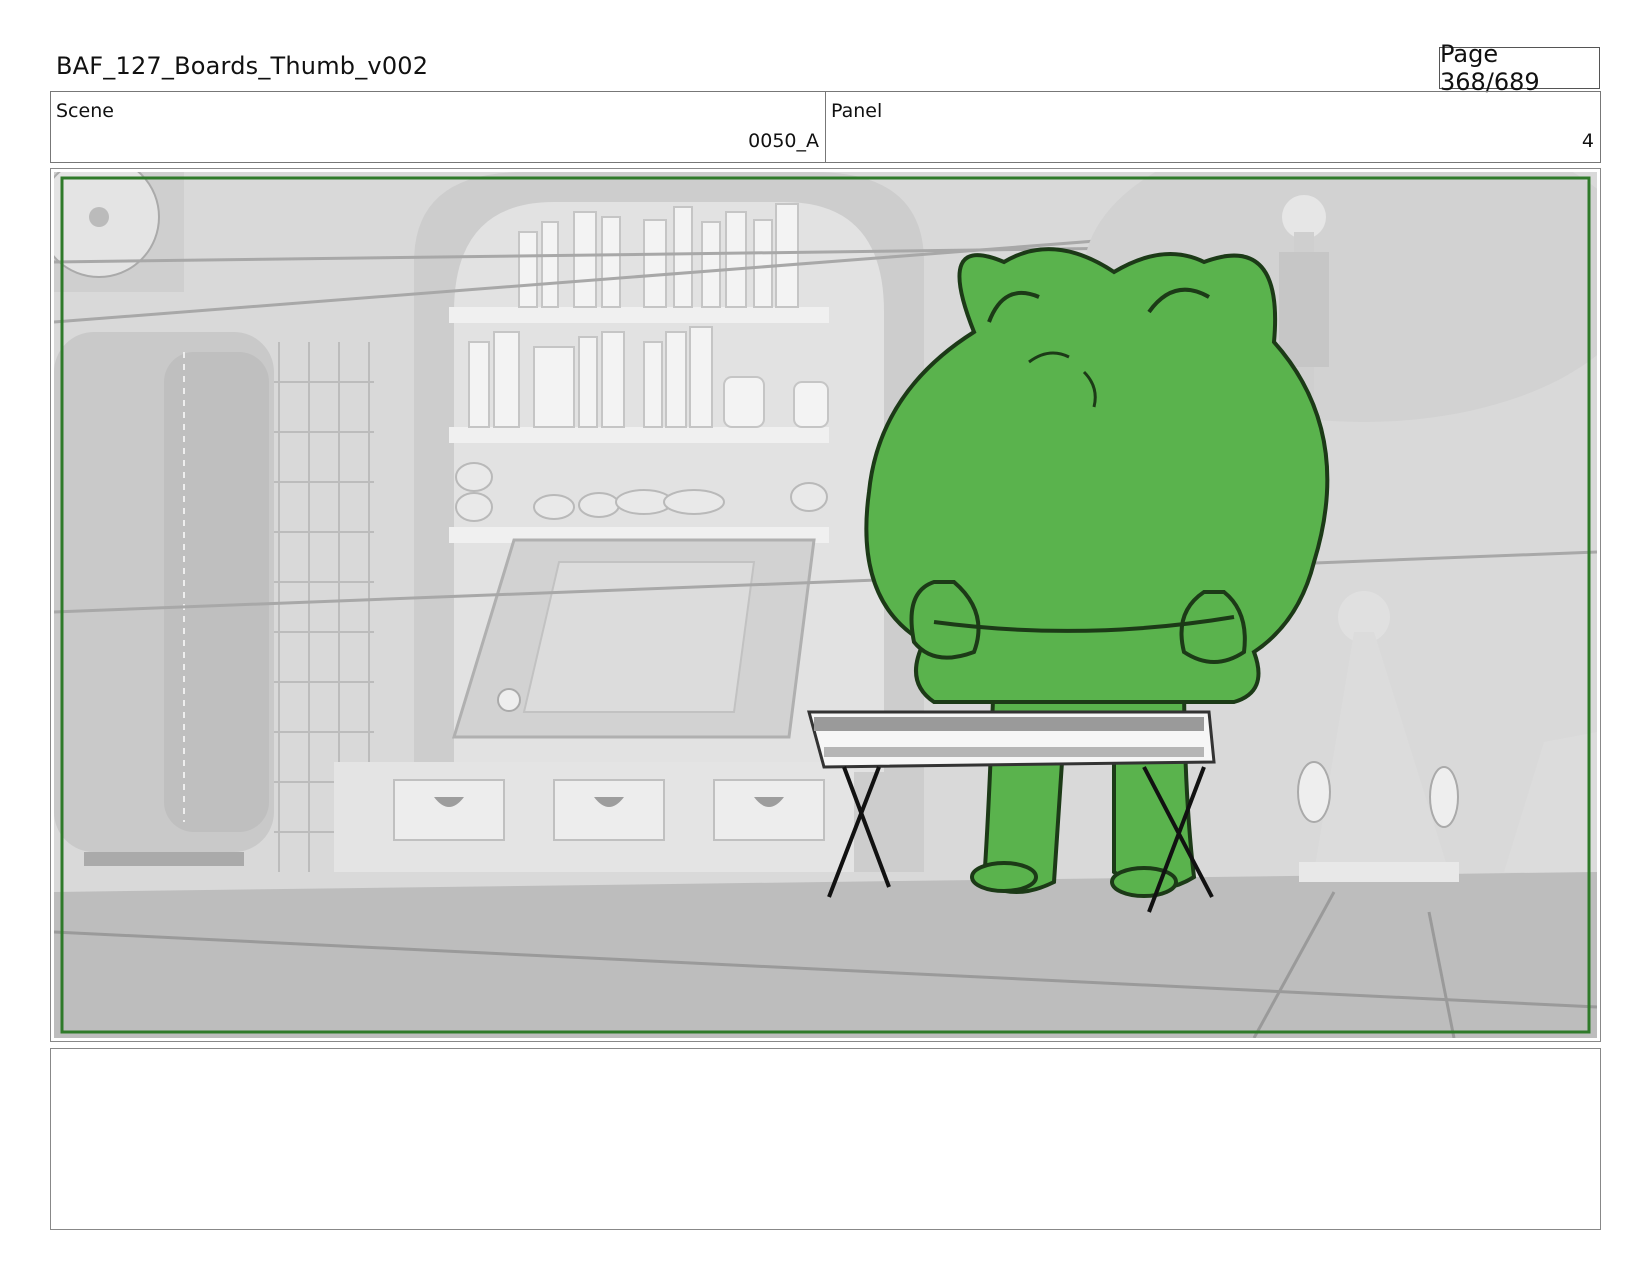 Image resolution: width=1650 pixels, height=1275 pixels. I want to click on left-cabinet, so click(164, 599).